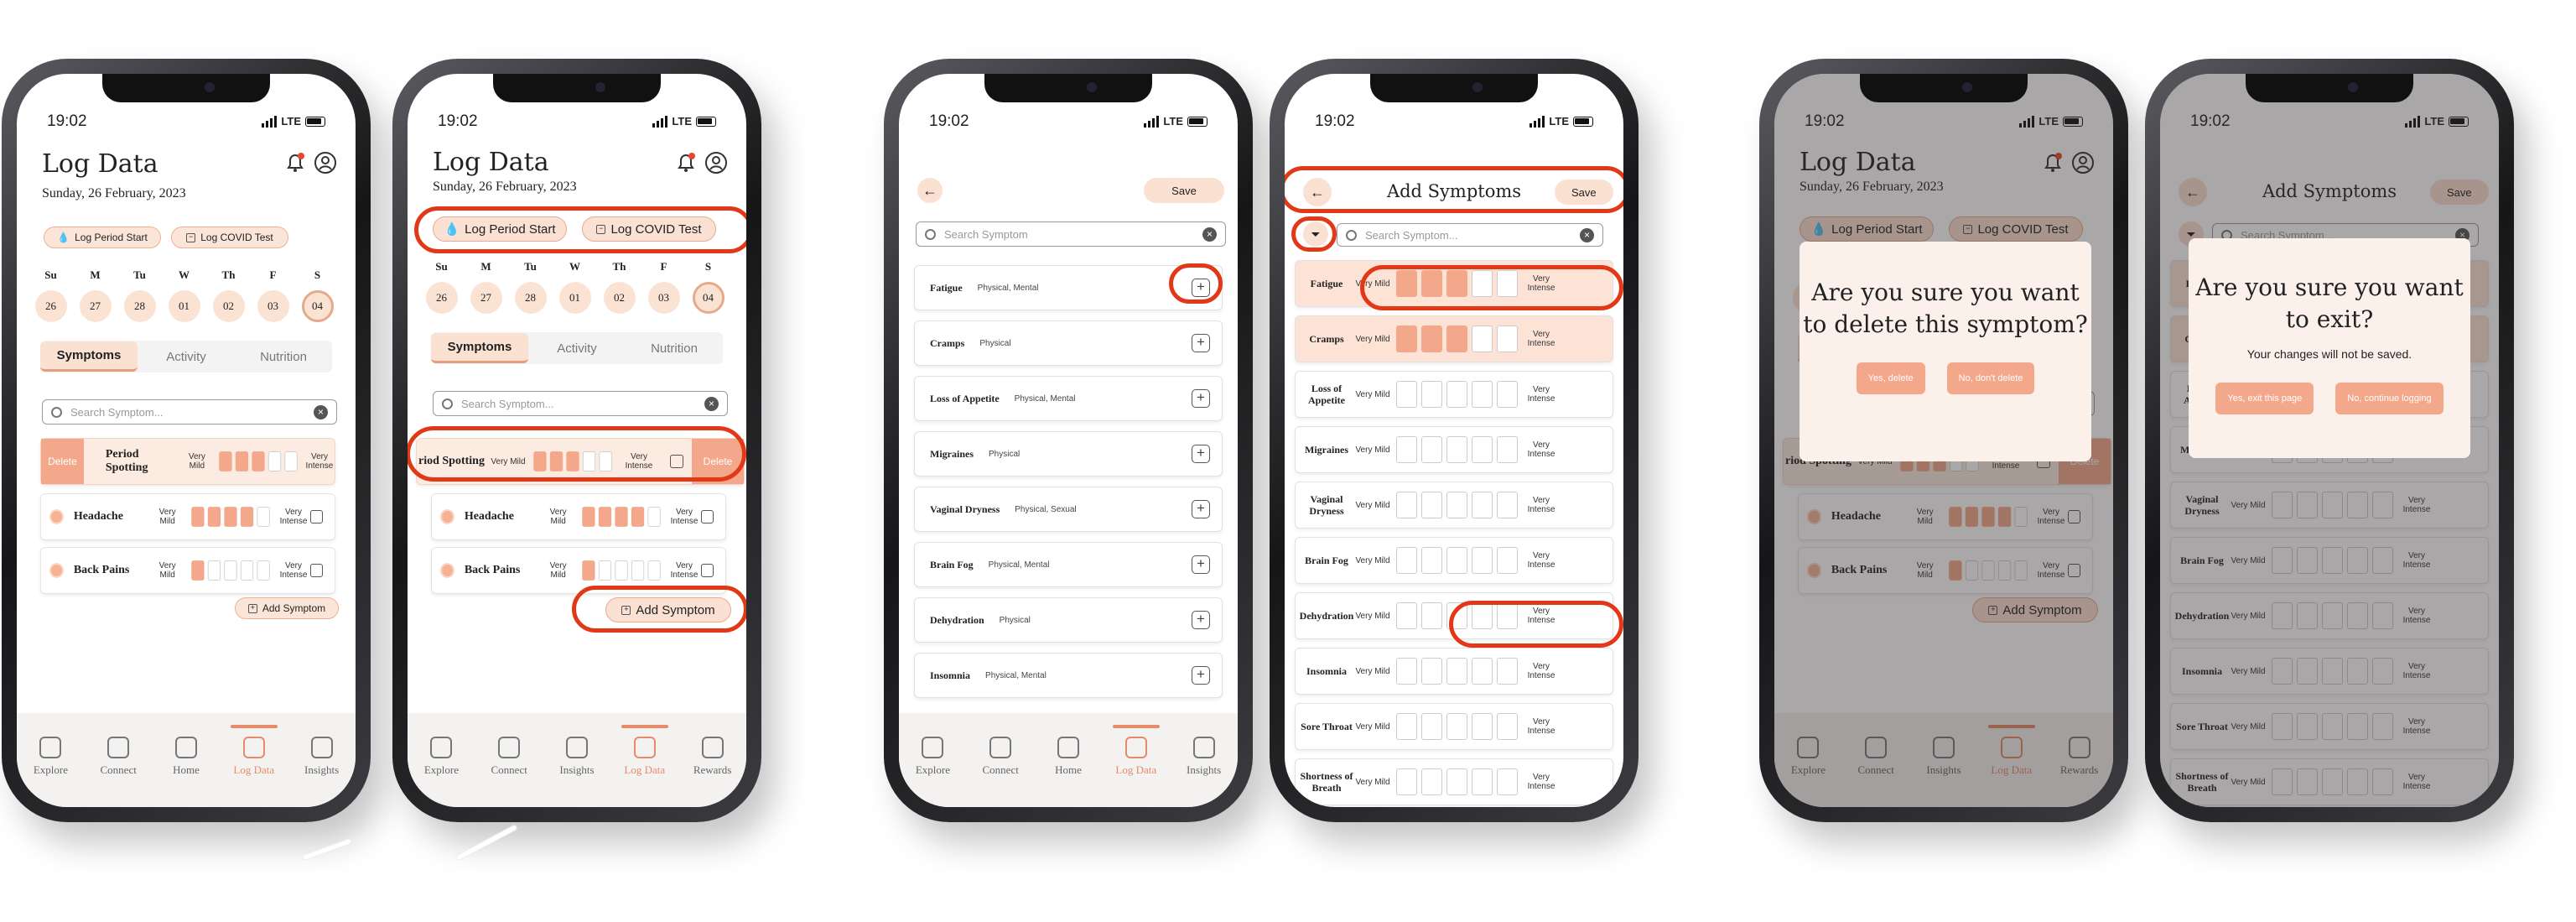 The width and height of the screenshot is (2576, 922). I want to click on symptom-row: Sore Throat Very Mild Very Intense, so click(1454, 726).